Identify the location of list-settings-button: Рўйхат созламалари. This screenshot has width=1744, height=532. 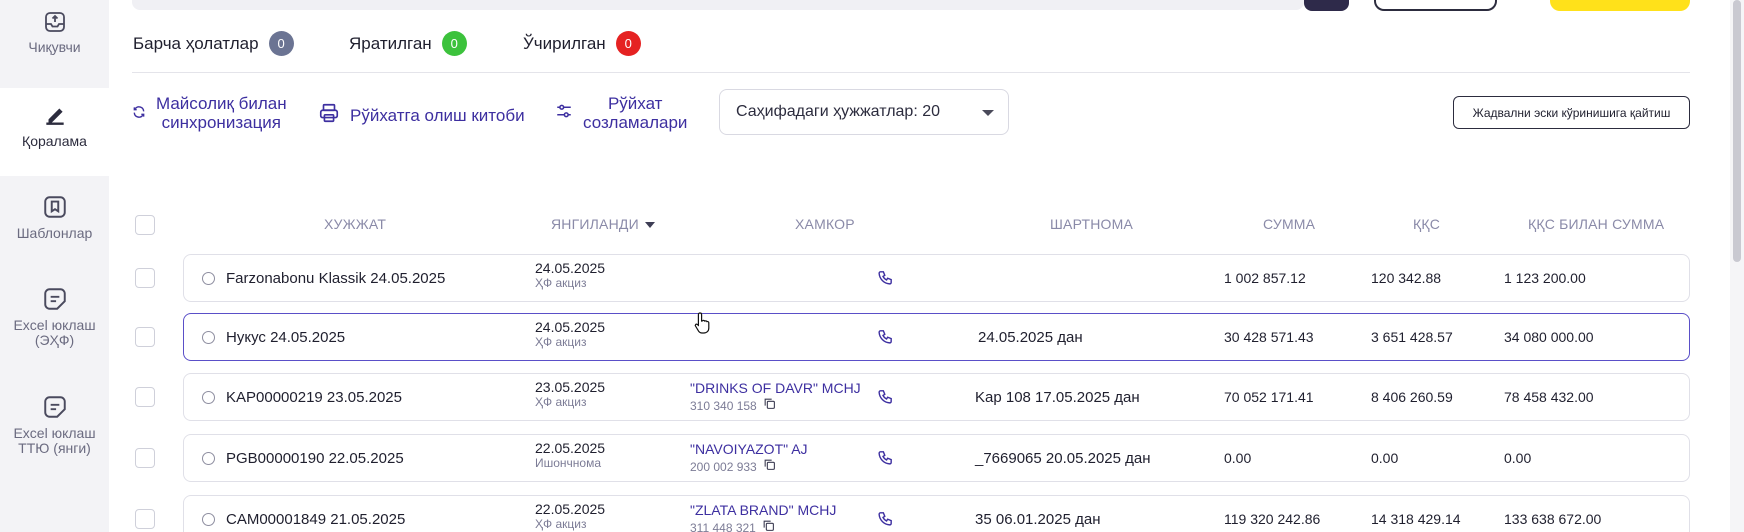
(621, 113).